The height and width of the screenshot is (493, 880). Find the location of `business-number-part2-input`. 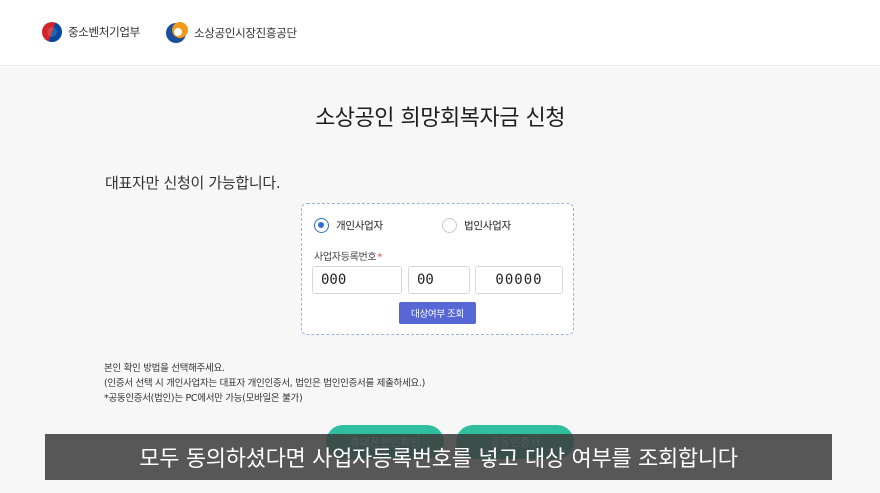

business-number-part2-input is located at coordinates (439, 280).